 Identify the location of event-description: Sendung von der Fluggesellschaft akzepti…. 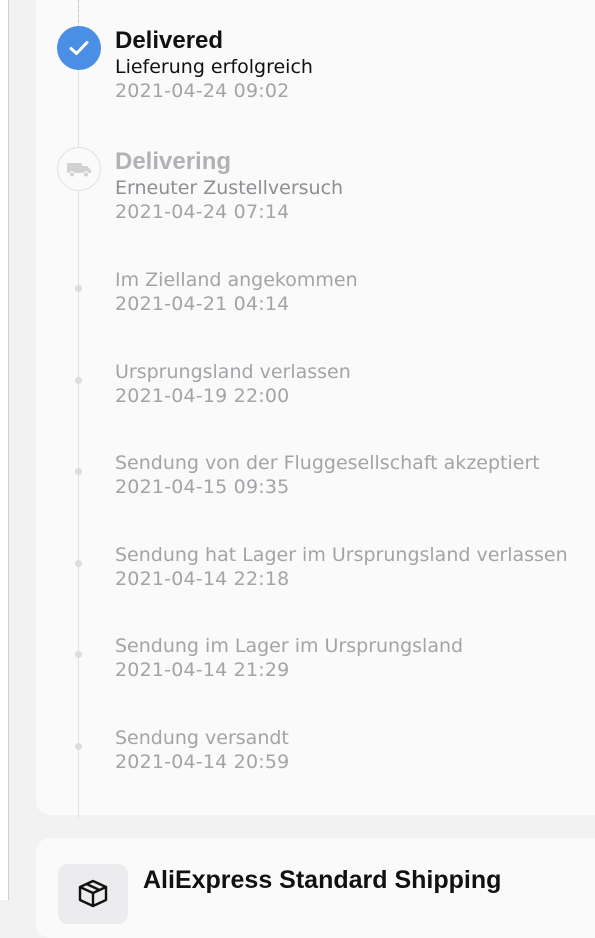
(327, 463).